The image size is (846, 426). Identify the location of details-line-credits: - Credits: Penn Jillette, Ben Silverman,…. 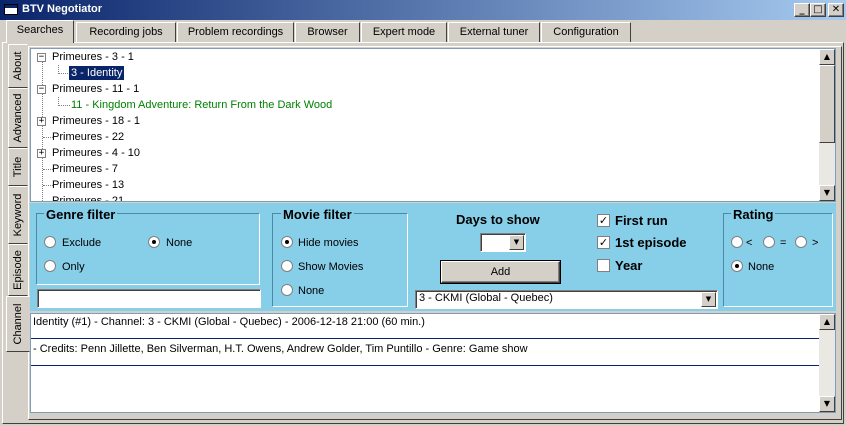
(280, 349).